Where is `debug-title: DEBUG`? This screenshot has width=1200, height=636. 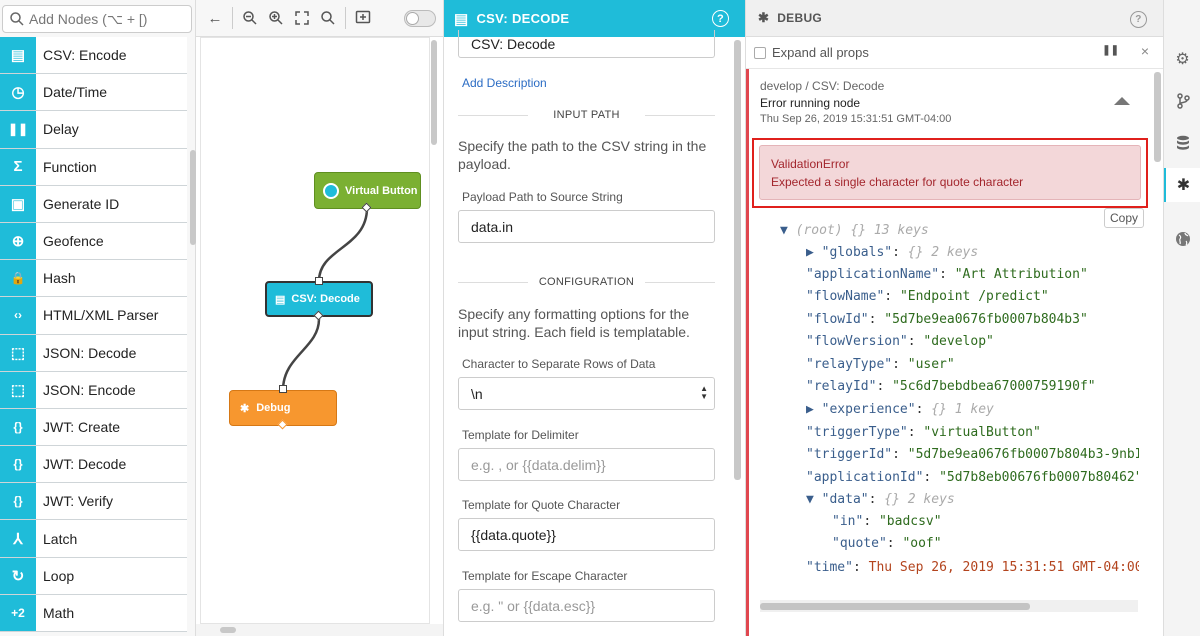 debug-title: DEBUG is located at coordinates (800, 18).